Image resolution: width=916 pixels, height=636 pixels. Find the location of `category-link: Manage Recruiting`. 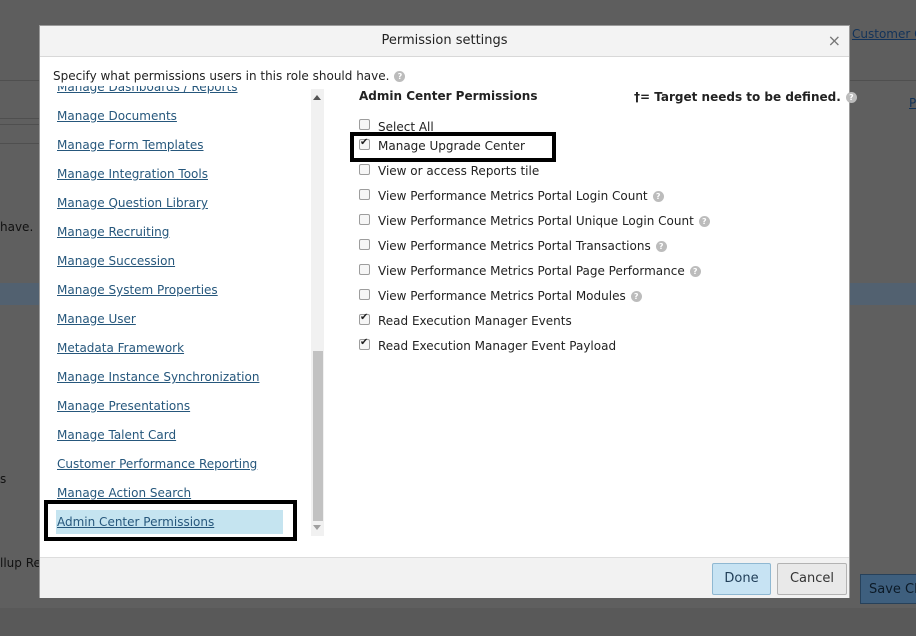

category-link: Manage Recruiting is located at coordinates (113, 232).